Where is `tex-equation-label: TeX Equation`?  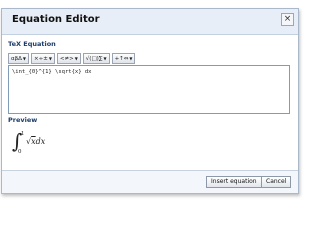 tex-equation-label: TeX Equation is located at coordinates (32, 44).